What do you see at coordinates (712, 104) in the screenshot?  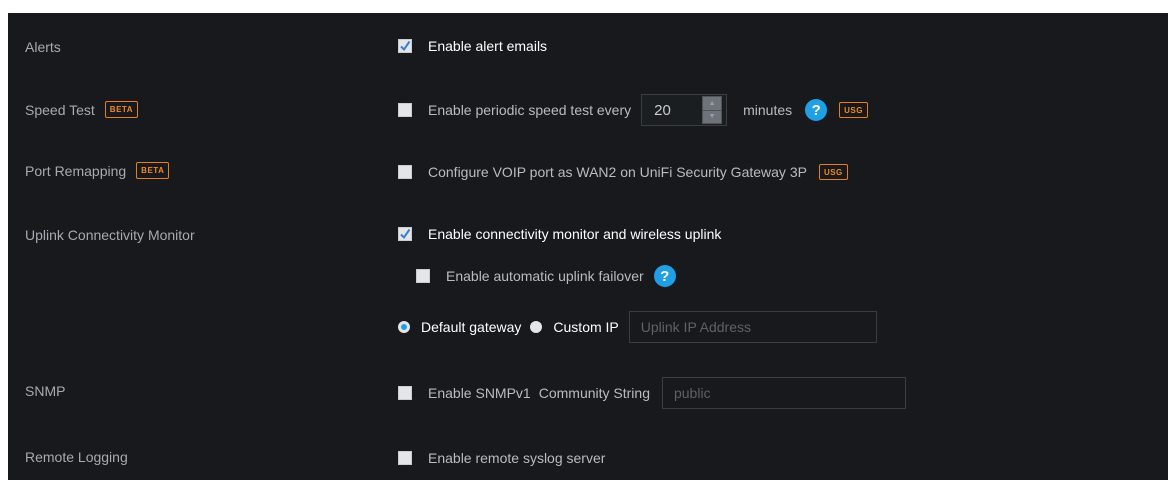 I see `chevron-up-icon: ▲` at bounding box center [712, 104].